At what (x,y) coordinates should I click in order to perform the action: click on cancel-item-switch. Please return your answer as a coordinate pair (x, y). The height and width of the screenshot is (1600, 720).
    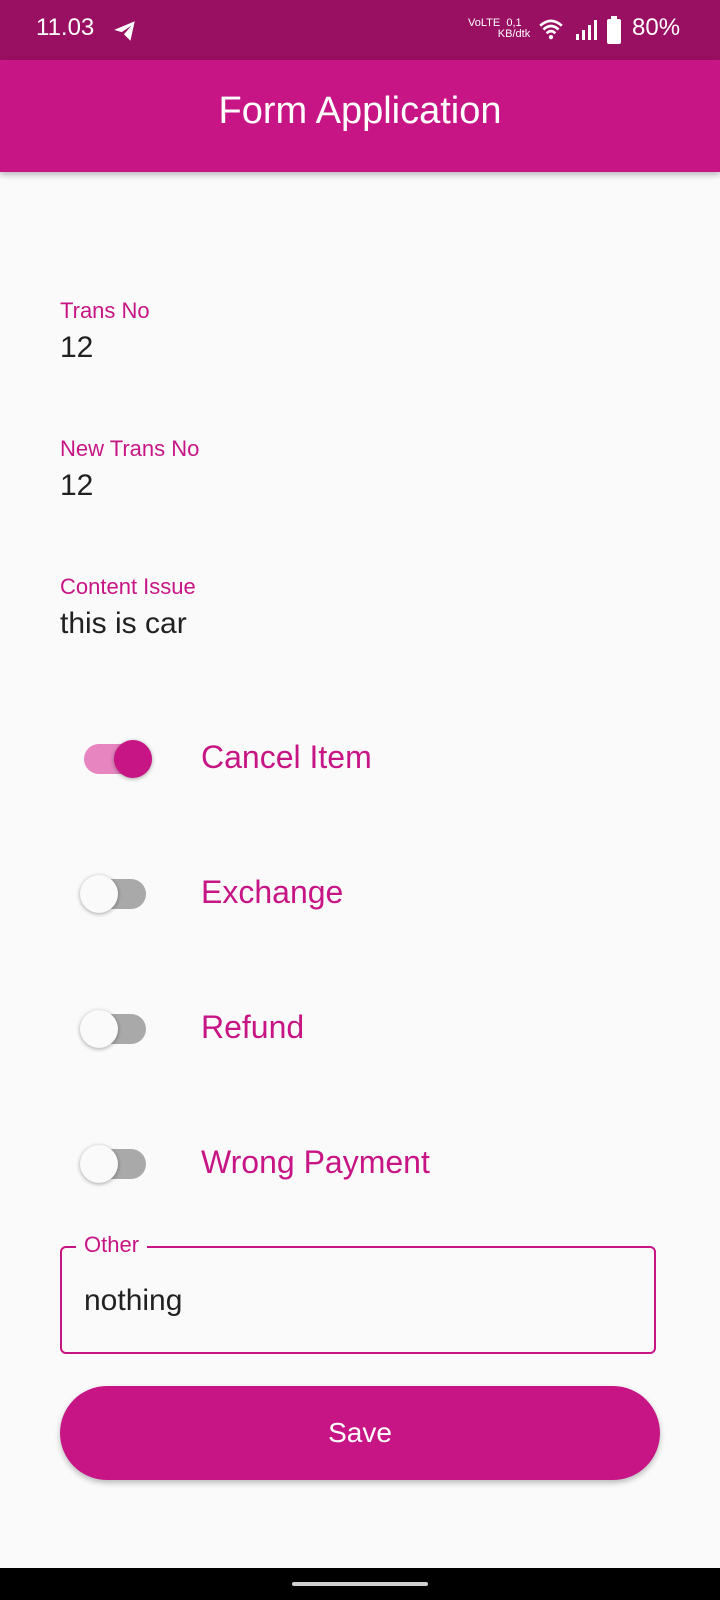
    Looking at the image, I should click on (118, 759).